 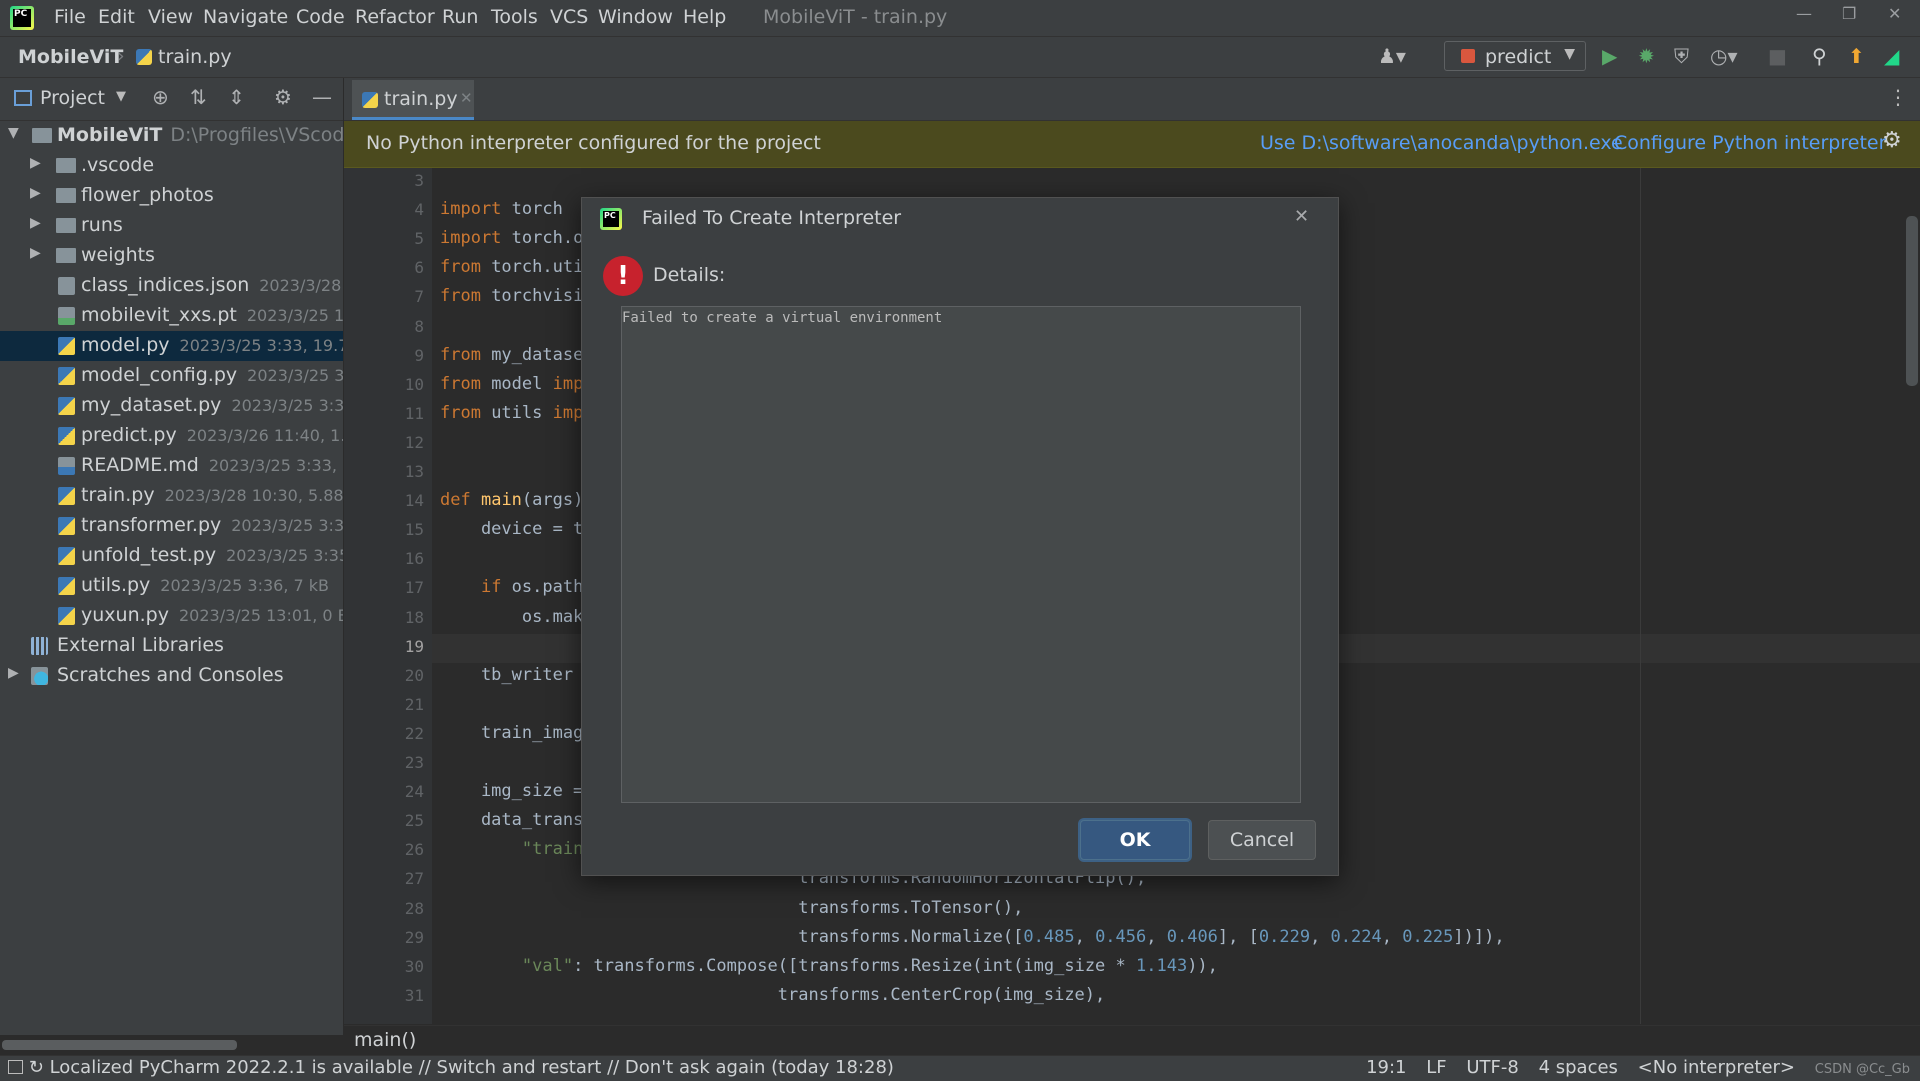 What do you see at coordinates (70, 57) in the screenshot?
I see `breadcrumb-project: MobileViT` at bounding box center [70, 57].